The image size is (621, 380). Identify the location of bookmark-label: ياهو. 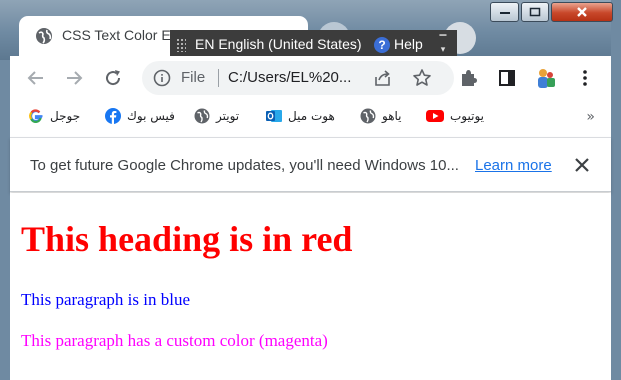
(392, 116).